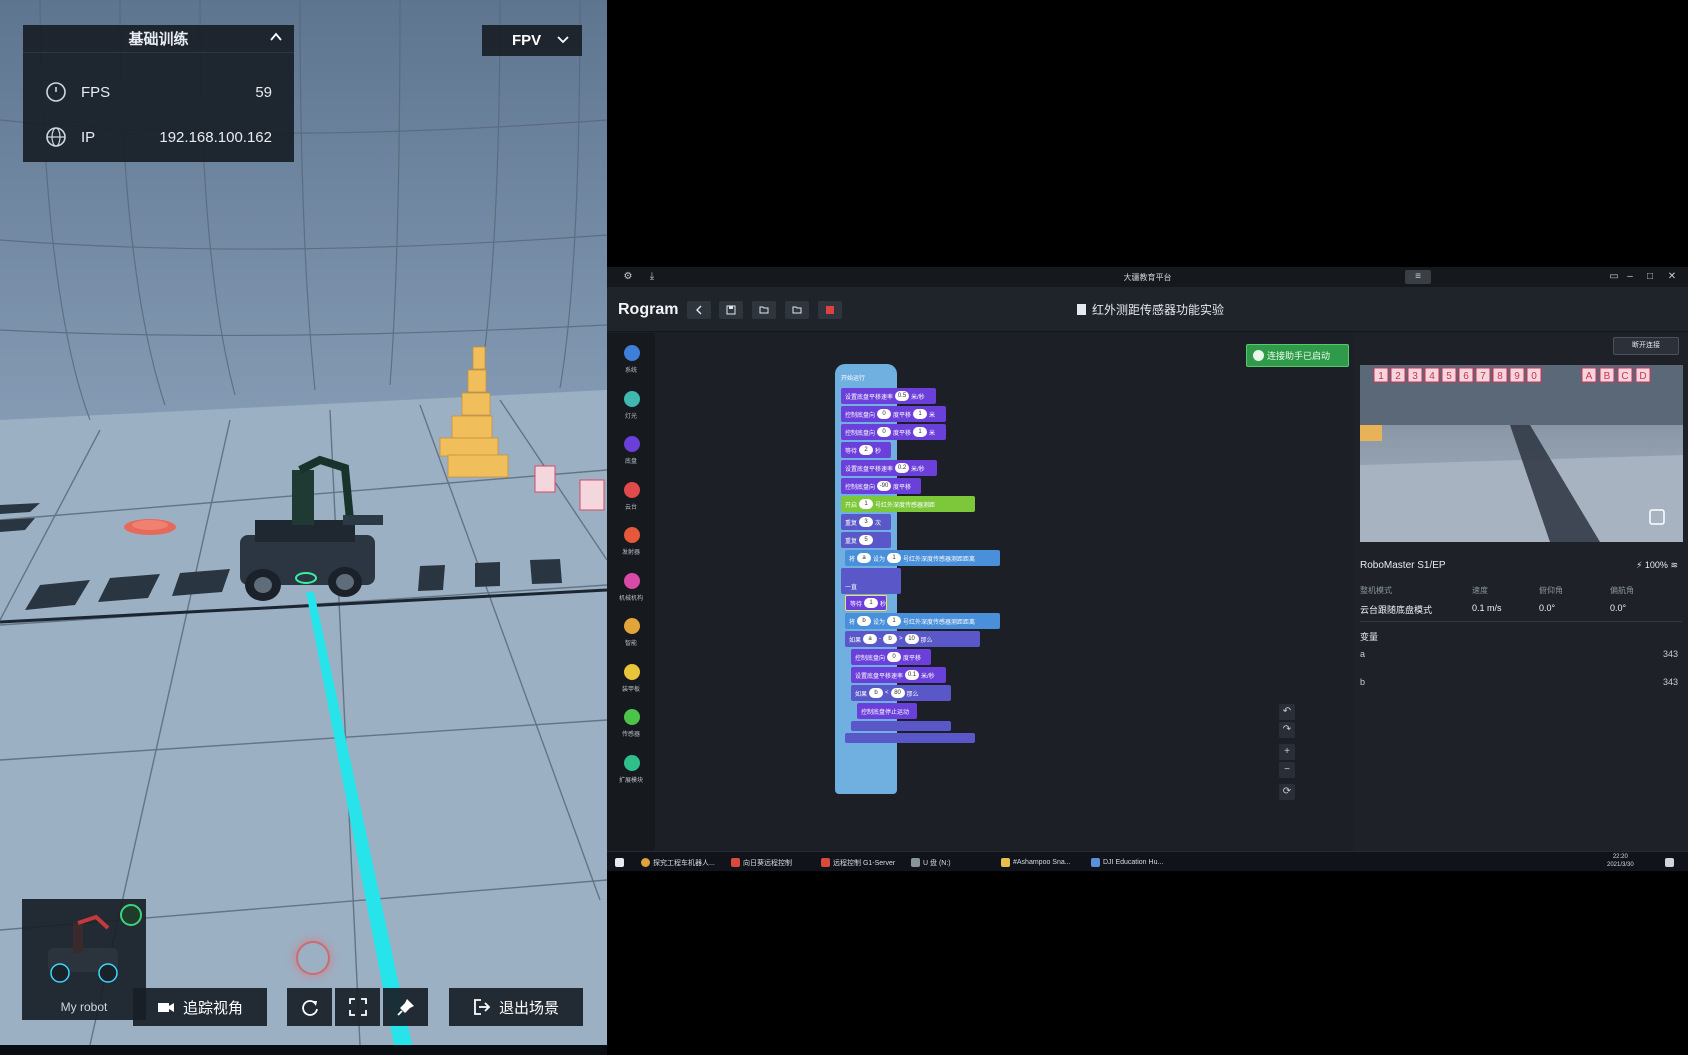 This screenshot has height=1055, width=1688. I want to click on palette-category: 智能, so click(631, 634).